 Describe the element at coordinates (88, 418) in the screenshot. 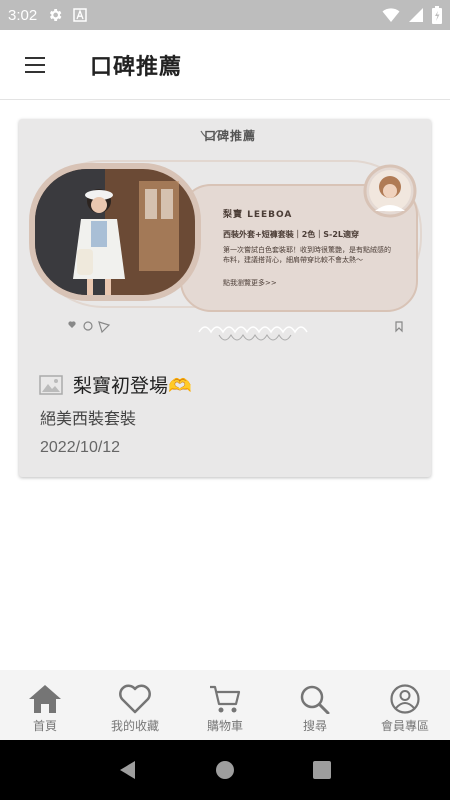

I see `post-subtitle: 絕美西裝套裝` at that location.